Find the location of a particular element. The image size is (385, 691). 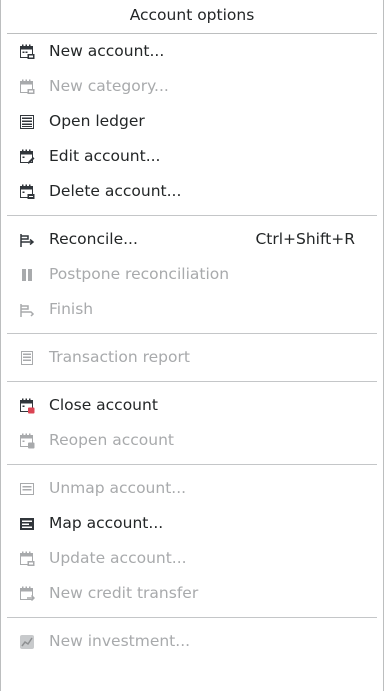

calendar-reopen-icon is located at coordinates (27, 441).